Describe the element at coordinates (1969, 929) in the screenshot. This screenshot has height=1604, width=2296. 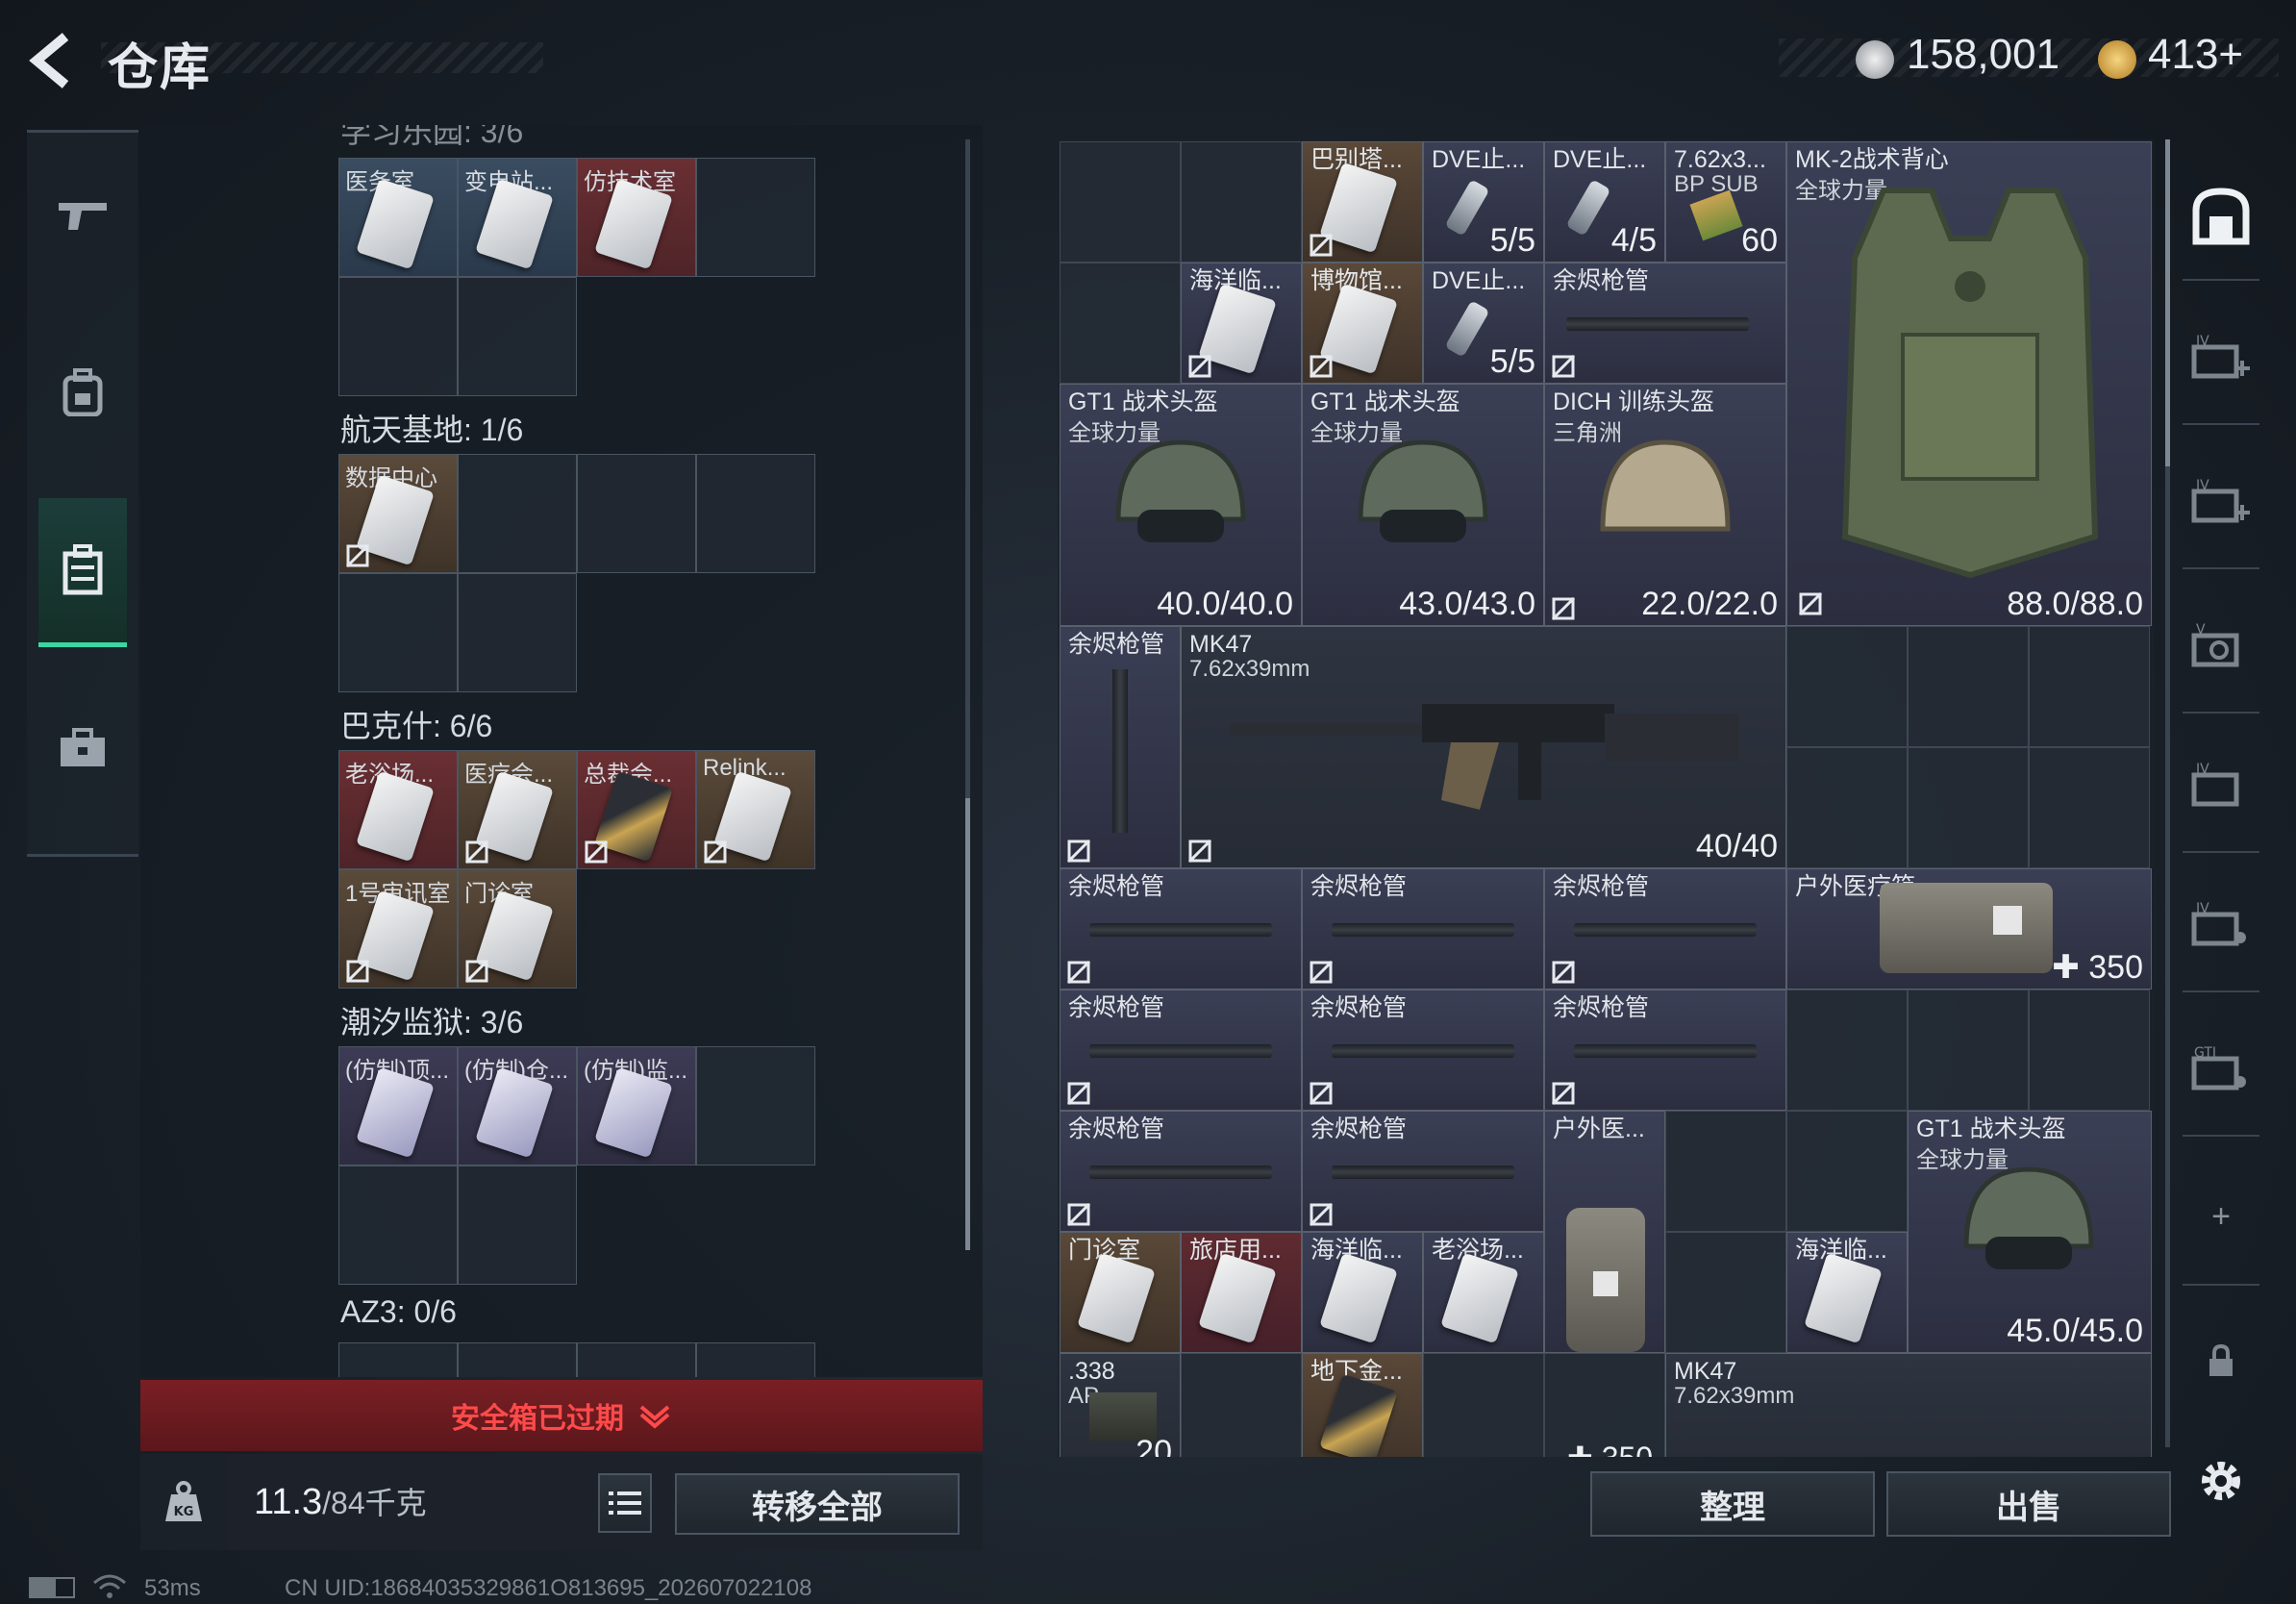
I see `item-medkit: 户外医疗箱 ✚ 350` at that location.